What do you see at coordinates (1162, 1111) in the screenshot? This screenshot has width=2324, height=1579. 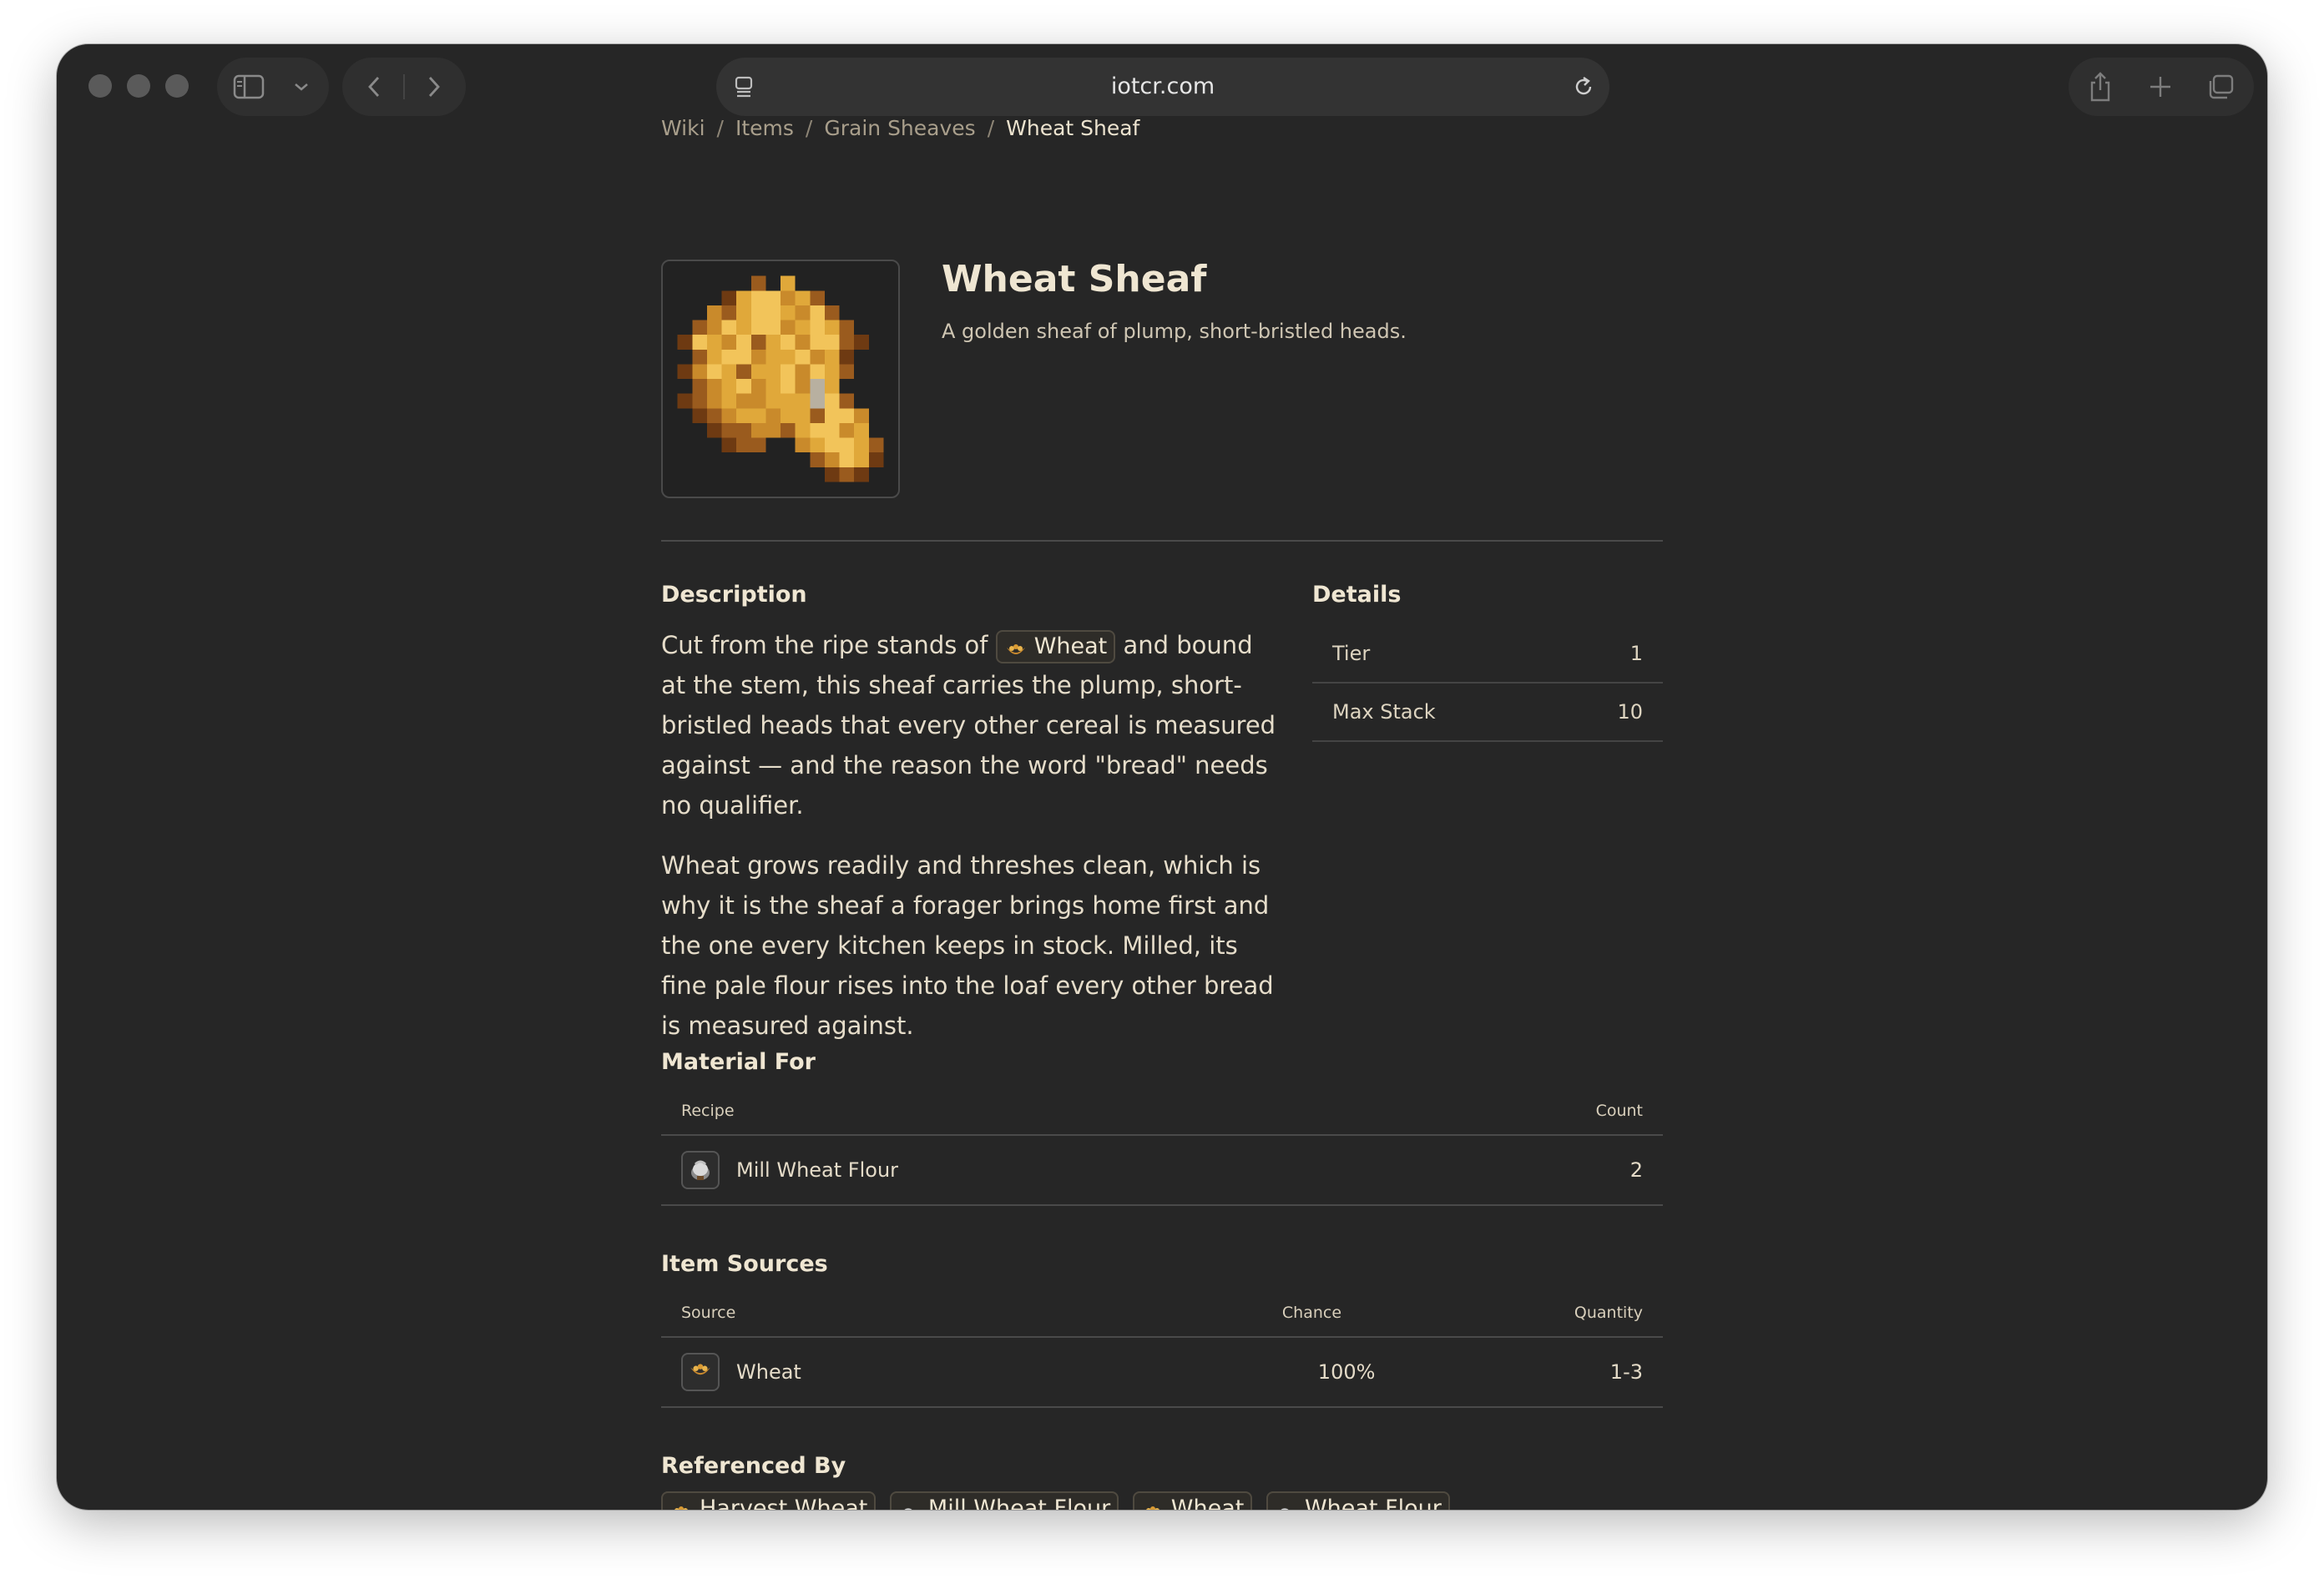 I see `table-header: Recipe Count` at bounding box center [1162, 1111].